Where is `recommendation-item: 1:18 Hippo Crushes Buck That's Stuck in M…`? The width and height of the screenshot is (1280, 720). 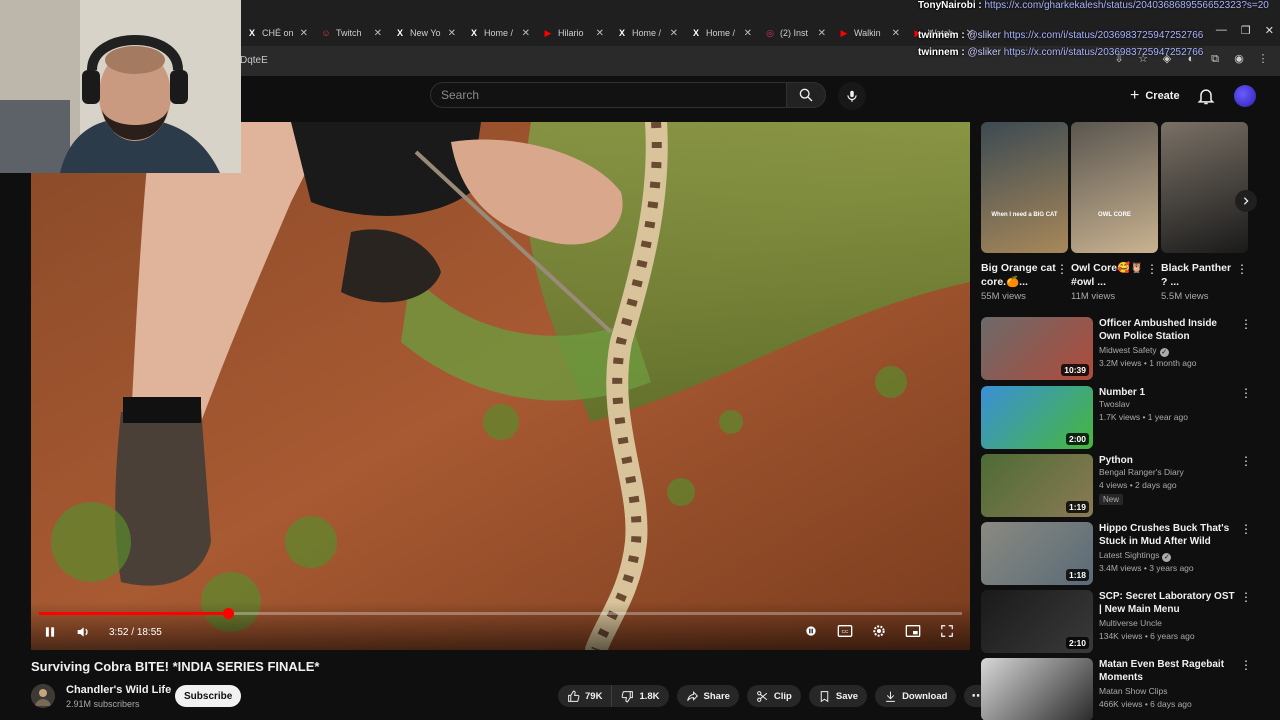
recommendation-item: 1:18 Hippo Crushes Buck That's Stuck in M… is located at coordinates (1126, 555).